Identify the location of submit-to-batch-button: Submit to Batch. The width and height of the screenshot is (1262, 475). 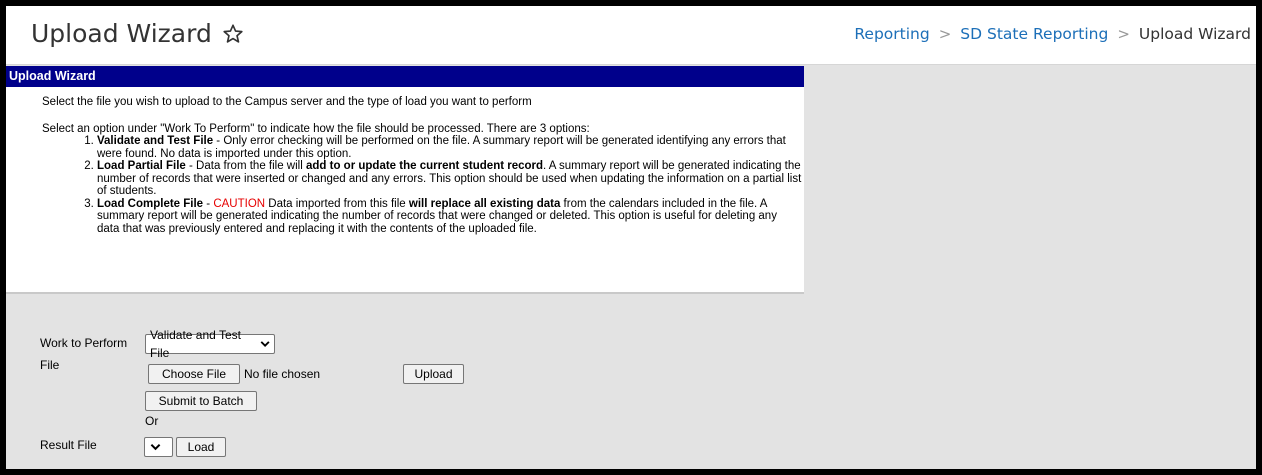
(201, 401).